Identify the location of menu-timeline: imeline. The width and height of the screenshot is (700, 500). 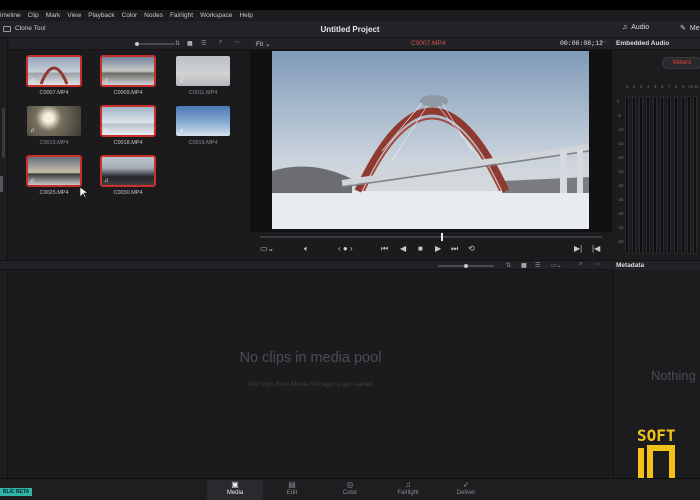
(10, 15).